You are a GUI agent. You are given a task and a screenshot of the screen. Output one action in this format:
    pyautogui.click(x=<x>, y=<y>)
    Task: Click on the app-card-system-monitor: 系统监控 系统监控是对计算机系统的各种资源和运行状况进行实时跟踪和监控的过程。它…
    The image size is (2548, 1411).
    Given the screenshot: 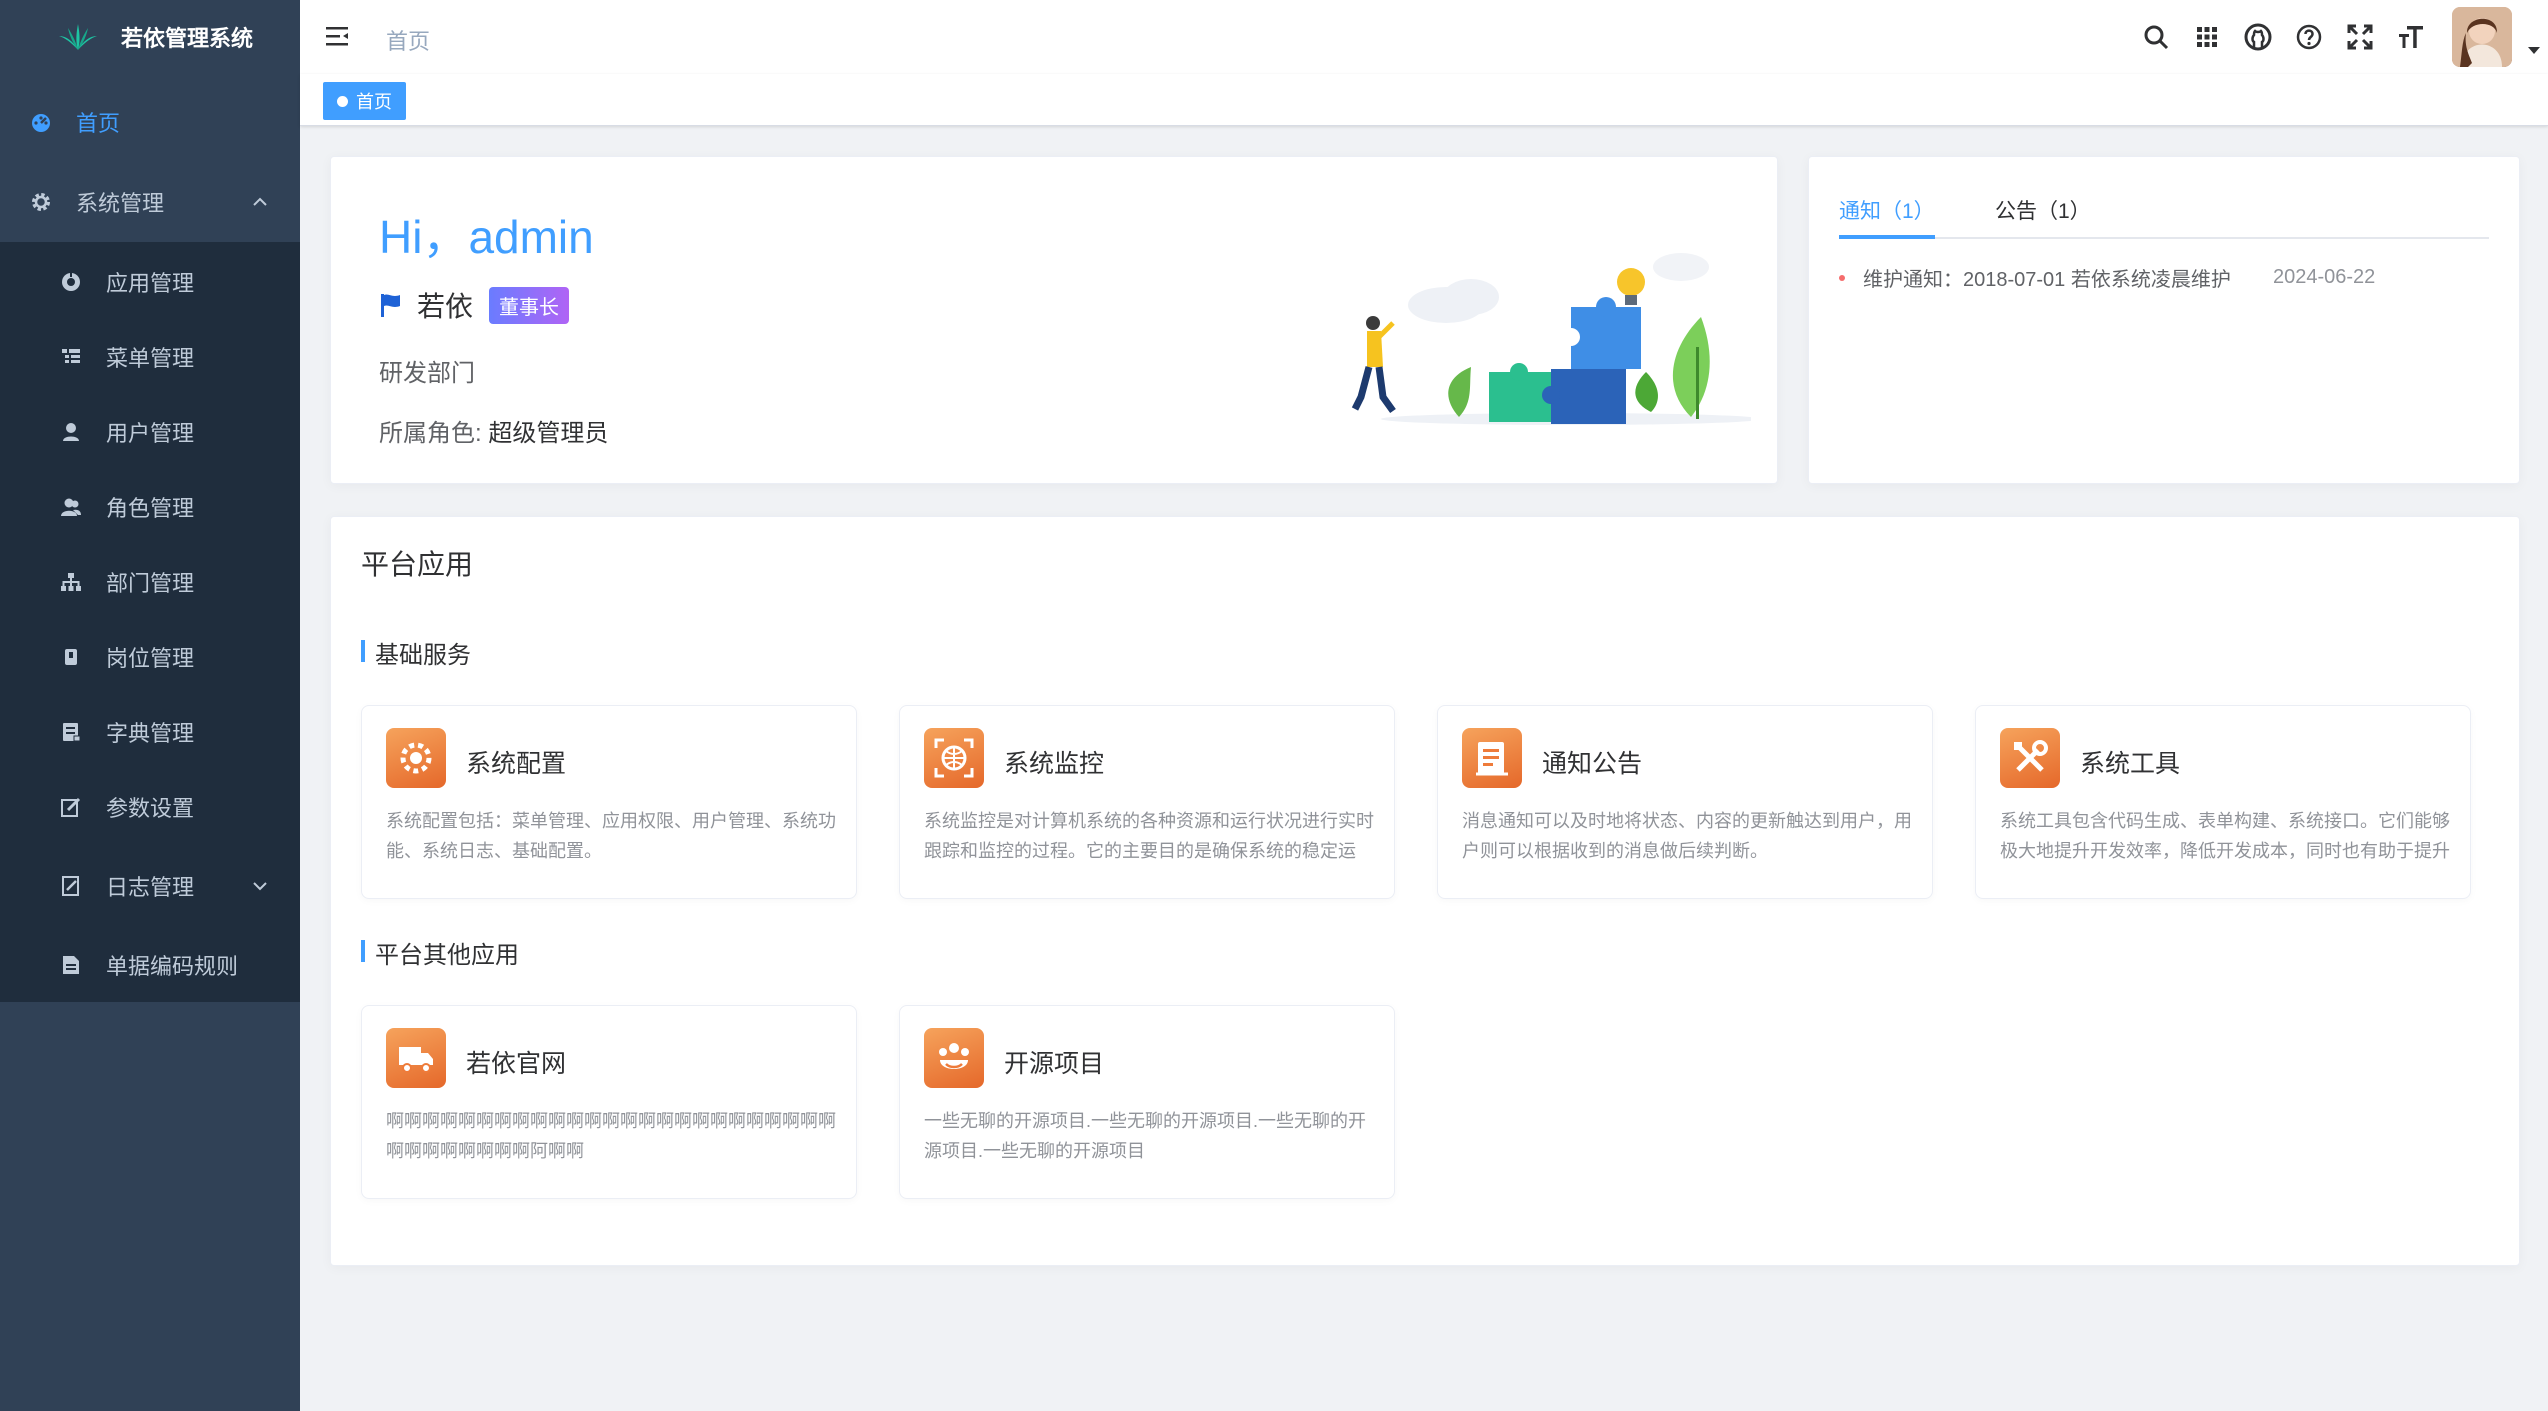 What is the action you would take?
    pyautogui.click(x=1147, y=802)
    